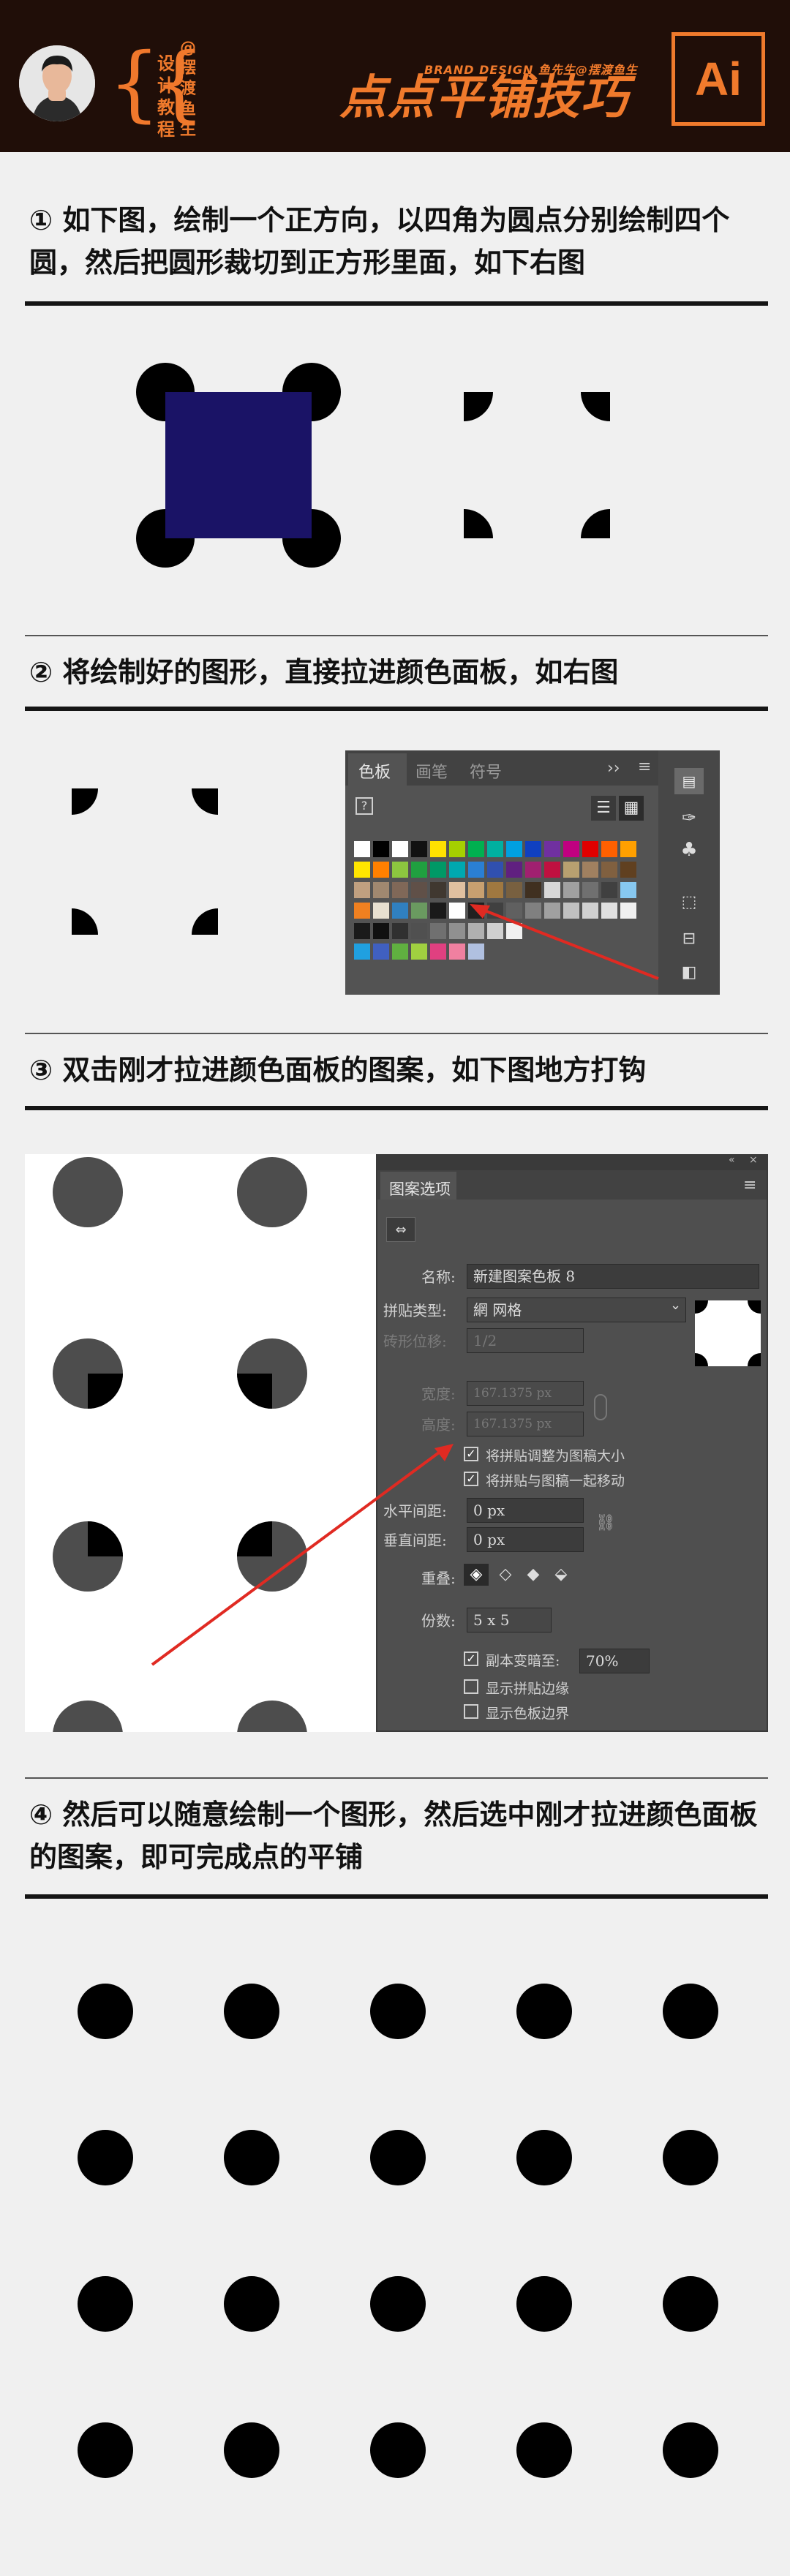 The width and height of the screenshot is (790, 2576). I want to click on show-bounds-checkbox, so click(471, 1711).